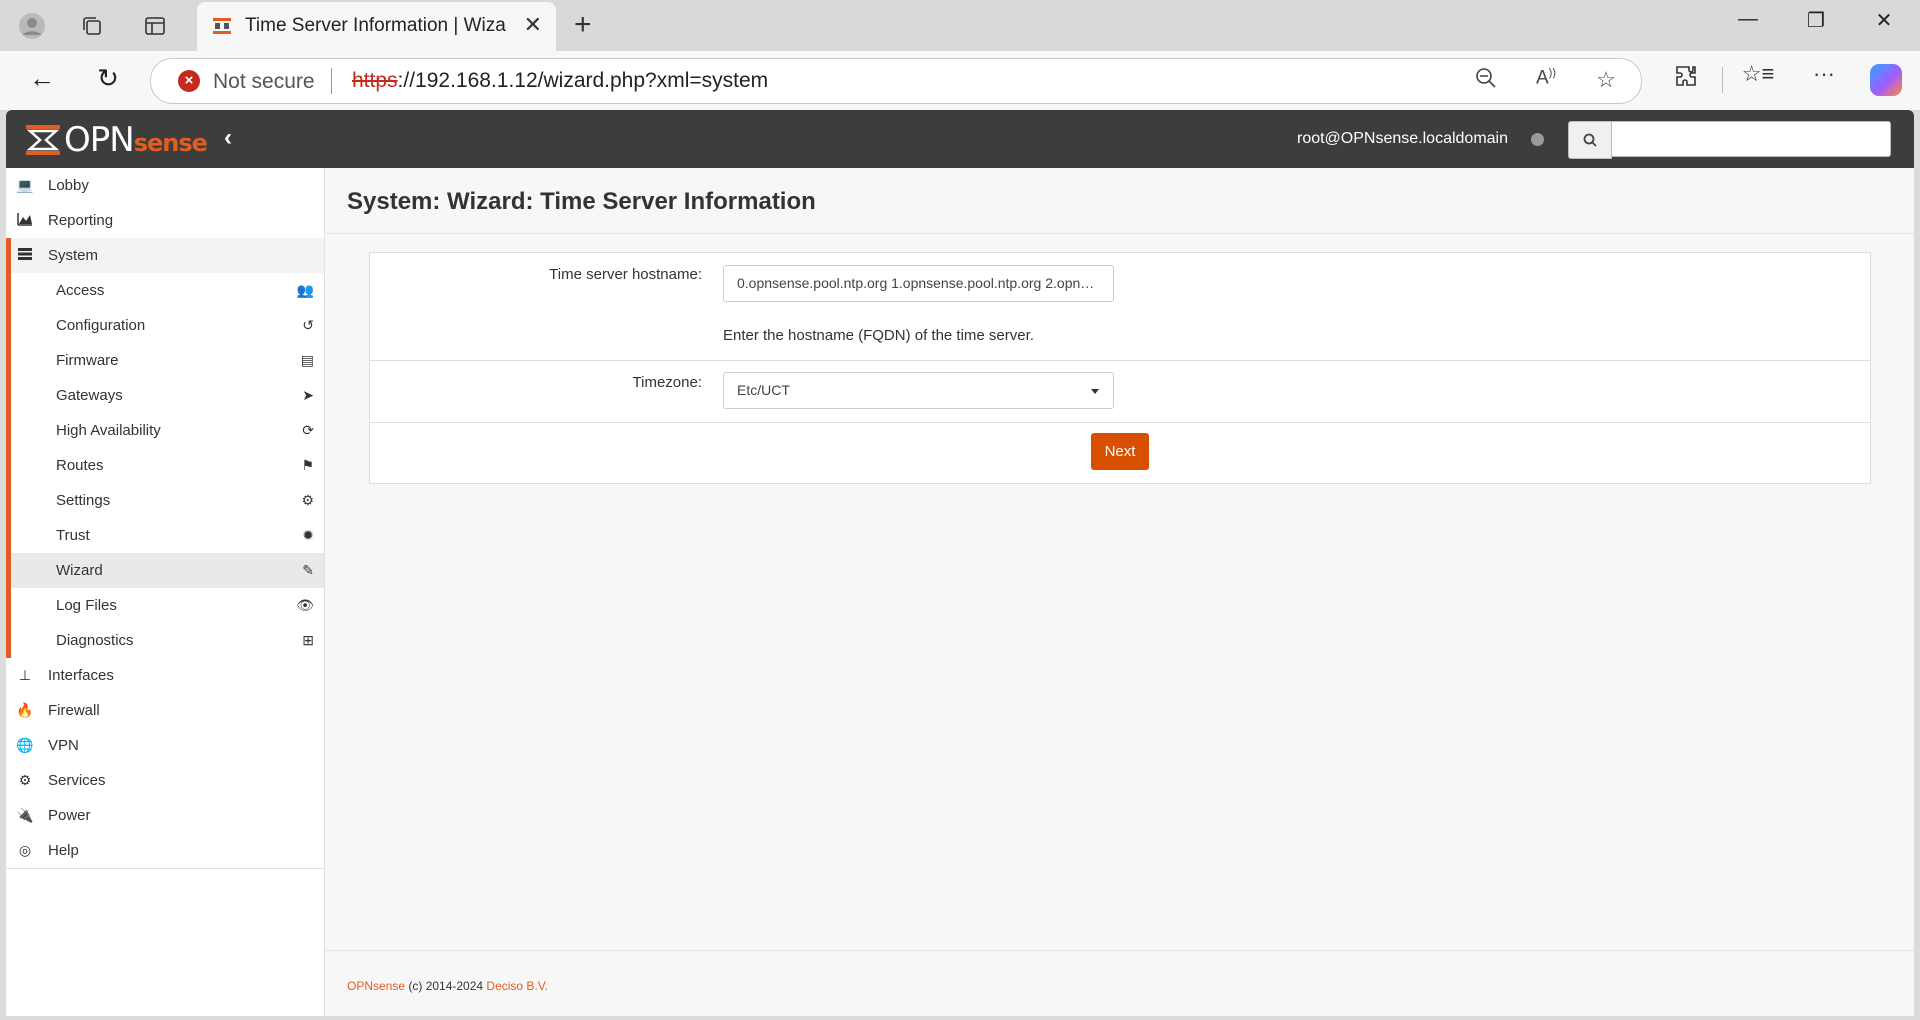  Describe the element at coordinates (1884, 20) in the screenshot. I see `window-close-icon: ✕` at that location.